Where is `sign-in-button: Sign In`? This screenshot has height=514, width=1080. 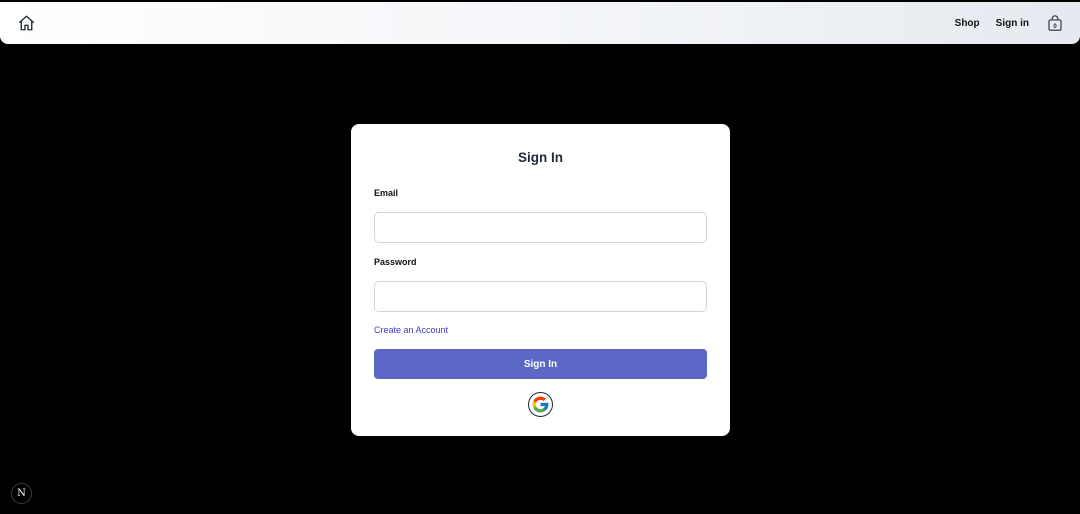 sign-in-button: Sign In is located at coordinates (540, 364).